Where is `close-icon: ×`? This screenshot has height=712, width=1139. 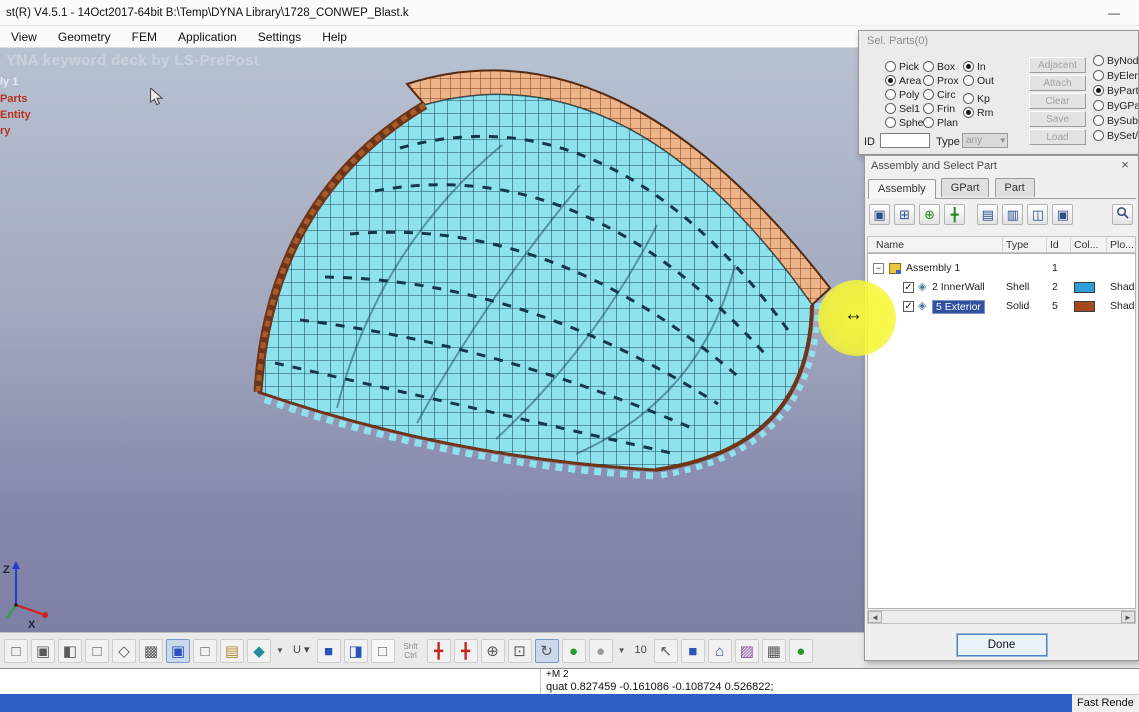
close-icon: × is located at coordinates (1125, 165).